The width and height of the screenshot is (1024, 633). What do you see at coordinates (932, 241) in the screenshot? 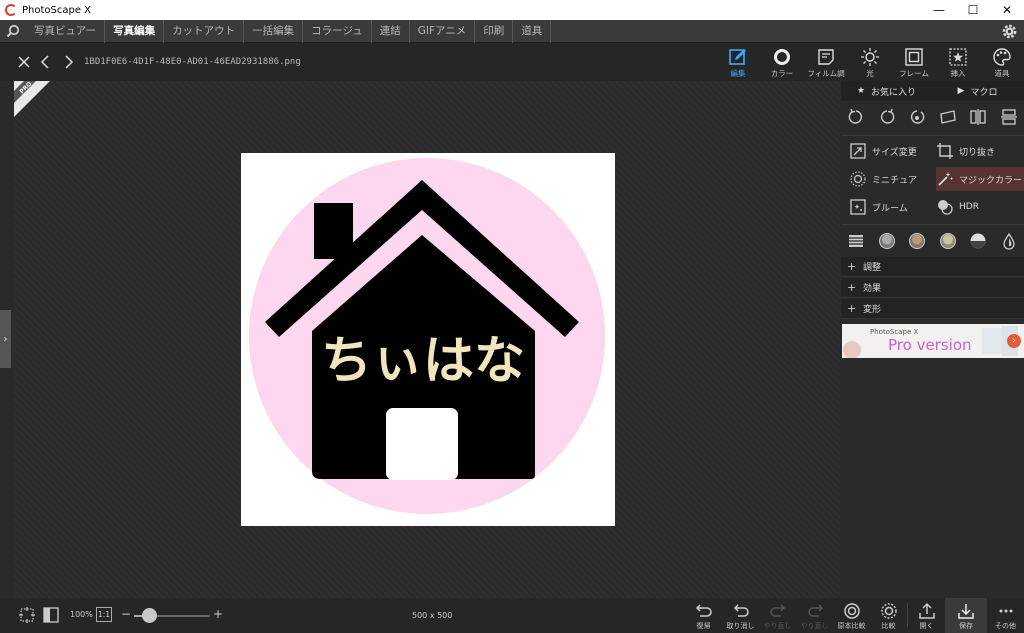
I see `filter-row` at bounding box center [932, 241].